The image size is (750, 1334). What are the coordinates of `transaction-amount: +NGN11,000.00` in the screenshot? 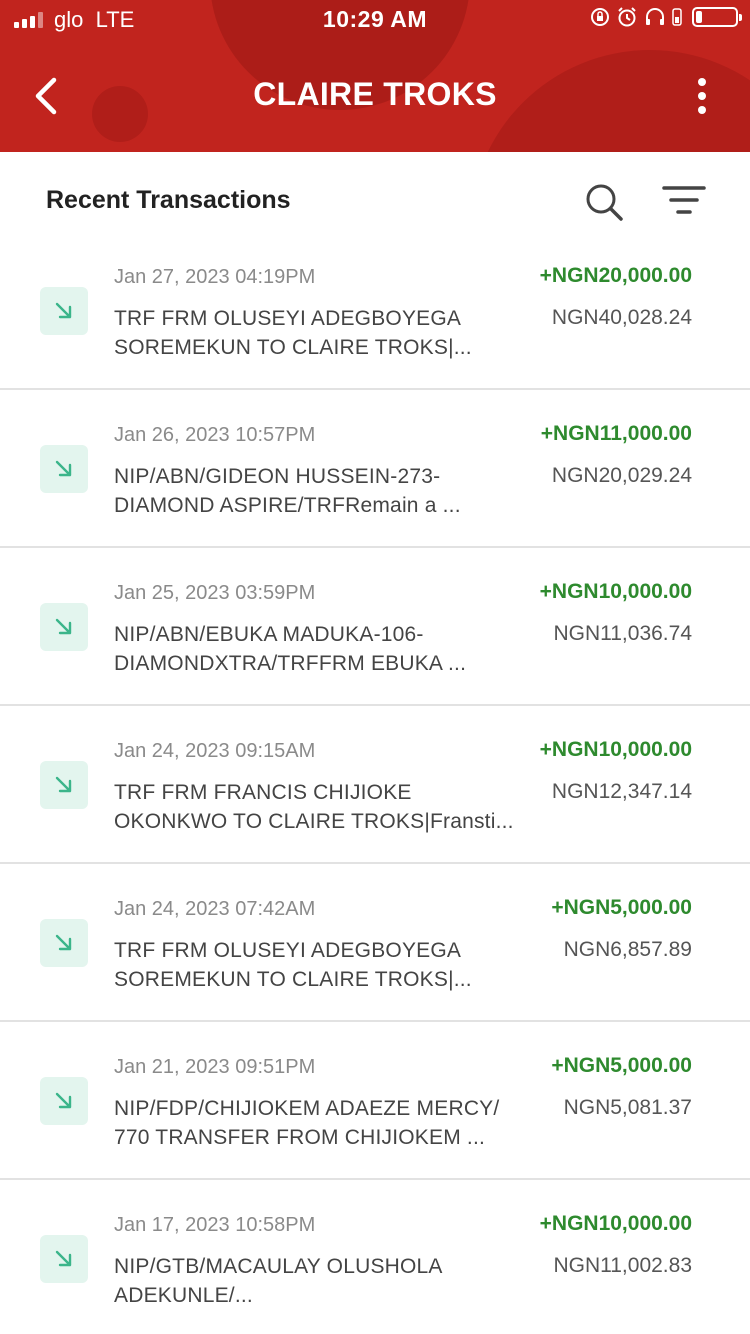 It's located at (616, 433).